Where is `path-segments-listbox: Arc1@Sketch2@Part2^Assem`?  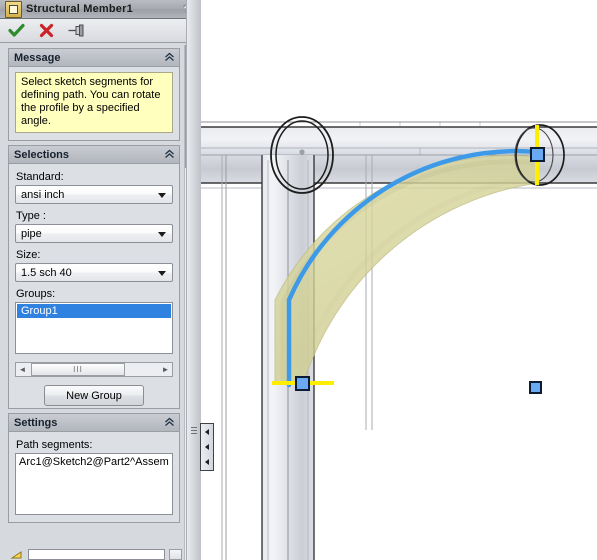
path-segments-listbox: Arc1@Sketch2@Part2^Assem is located at coordinates (94, 484).